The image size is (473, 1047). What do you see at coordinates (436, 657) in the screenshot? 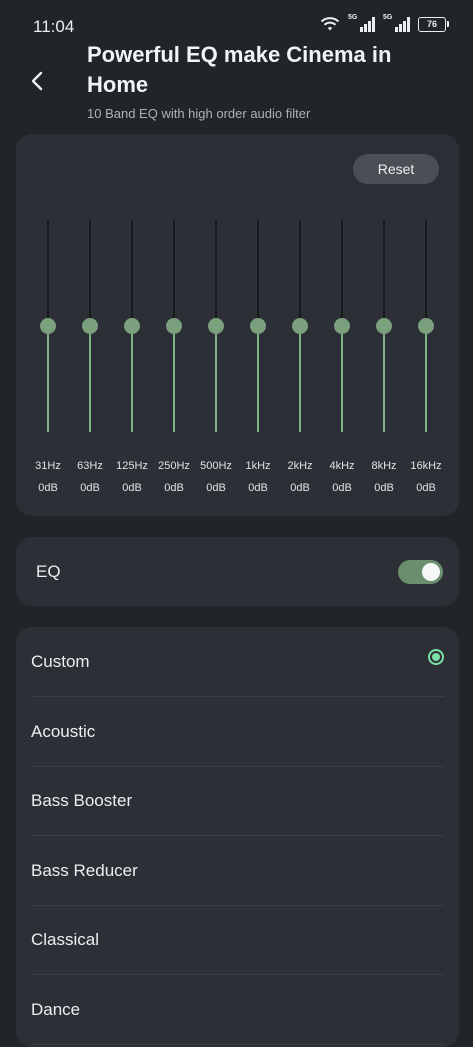
I see `selected-radio-icon` at bounding box center [436, 657].